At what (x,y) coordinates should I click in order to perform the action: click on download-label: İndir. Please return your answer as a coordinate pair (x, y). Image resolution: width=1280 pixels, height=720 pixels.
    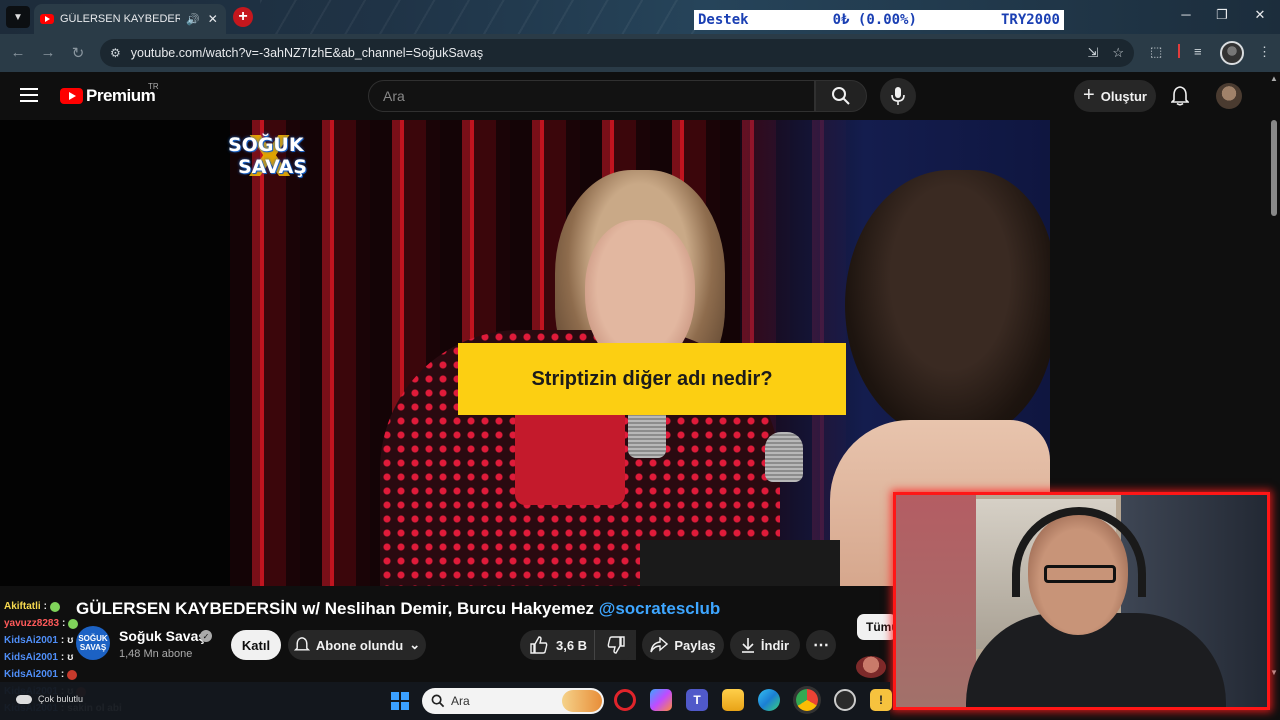
    Looking at the image, I should click on (775, 645).